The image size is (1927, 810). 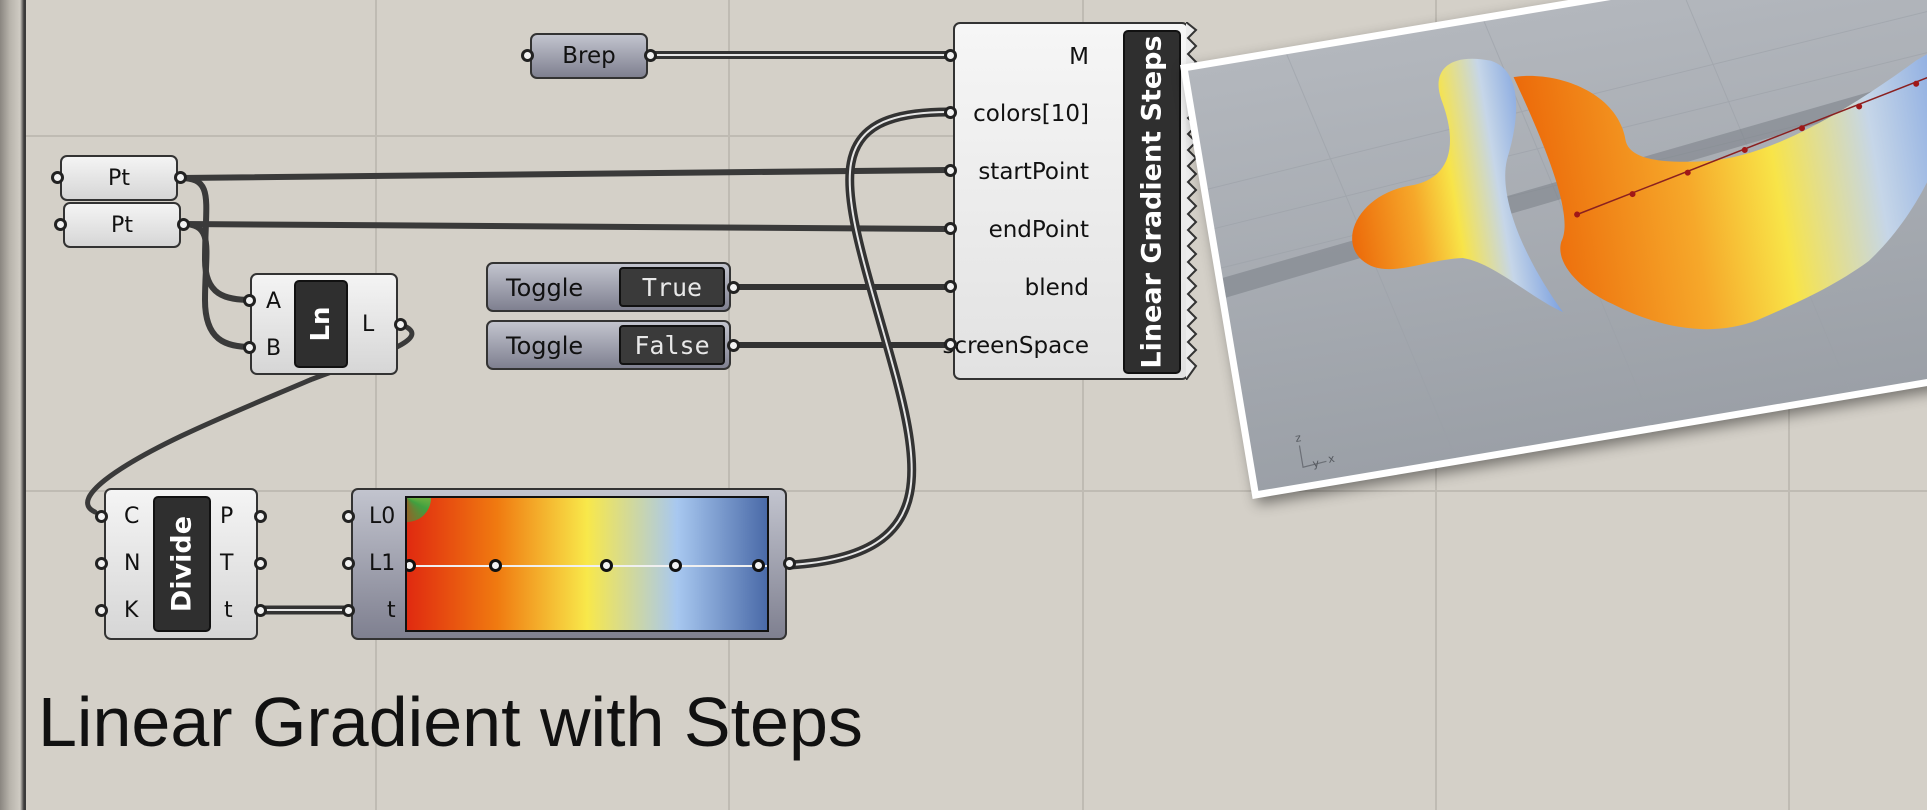 I want to click on toggle-blend-value: True, so click(x=672, y=287).